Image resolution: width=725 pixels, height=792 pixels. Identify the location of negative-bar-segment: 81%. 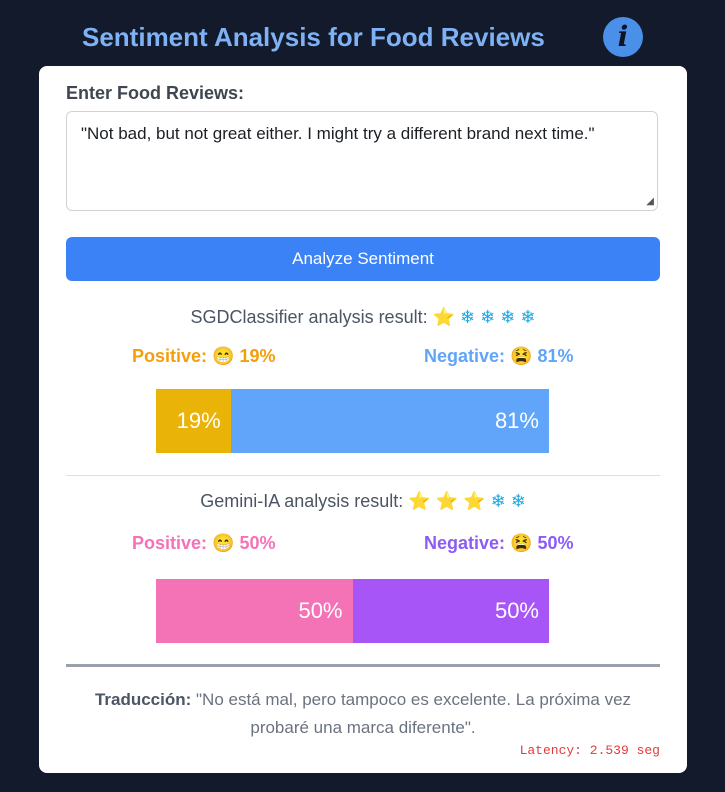
(389, 421).